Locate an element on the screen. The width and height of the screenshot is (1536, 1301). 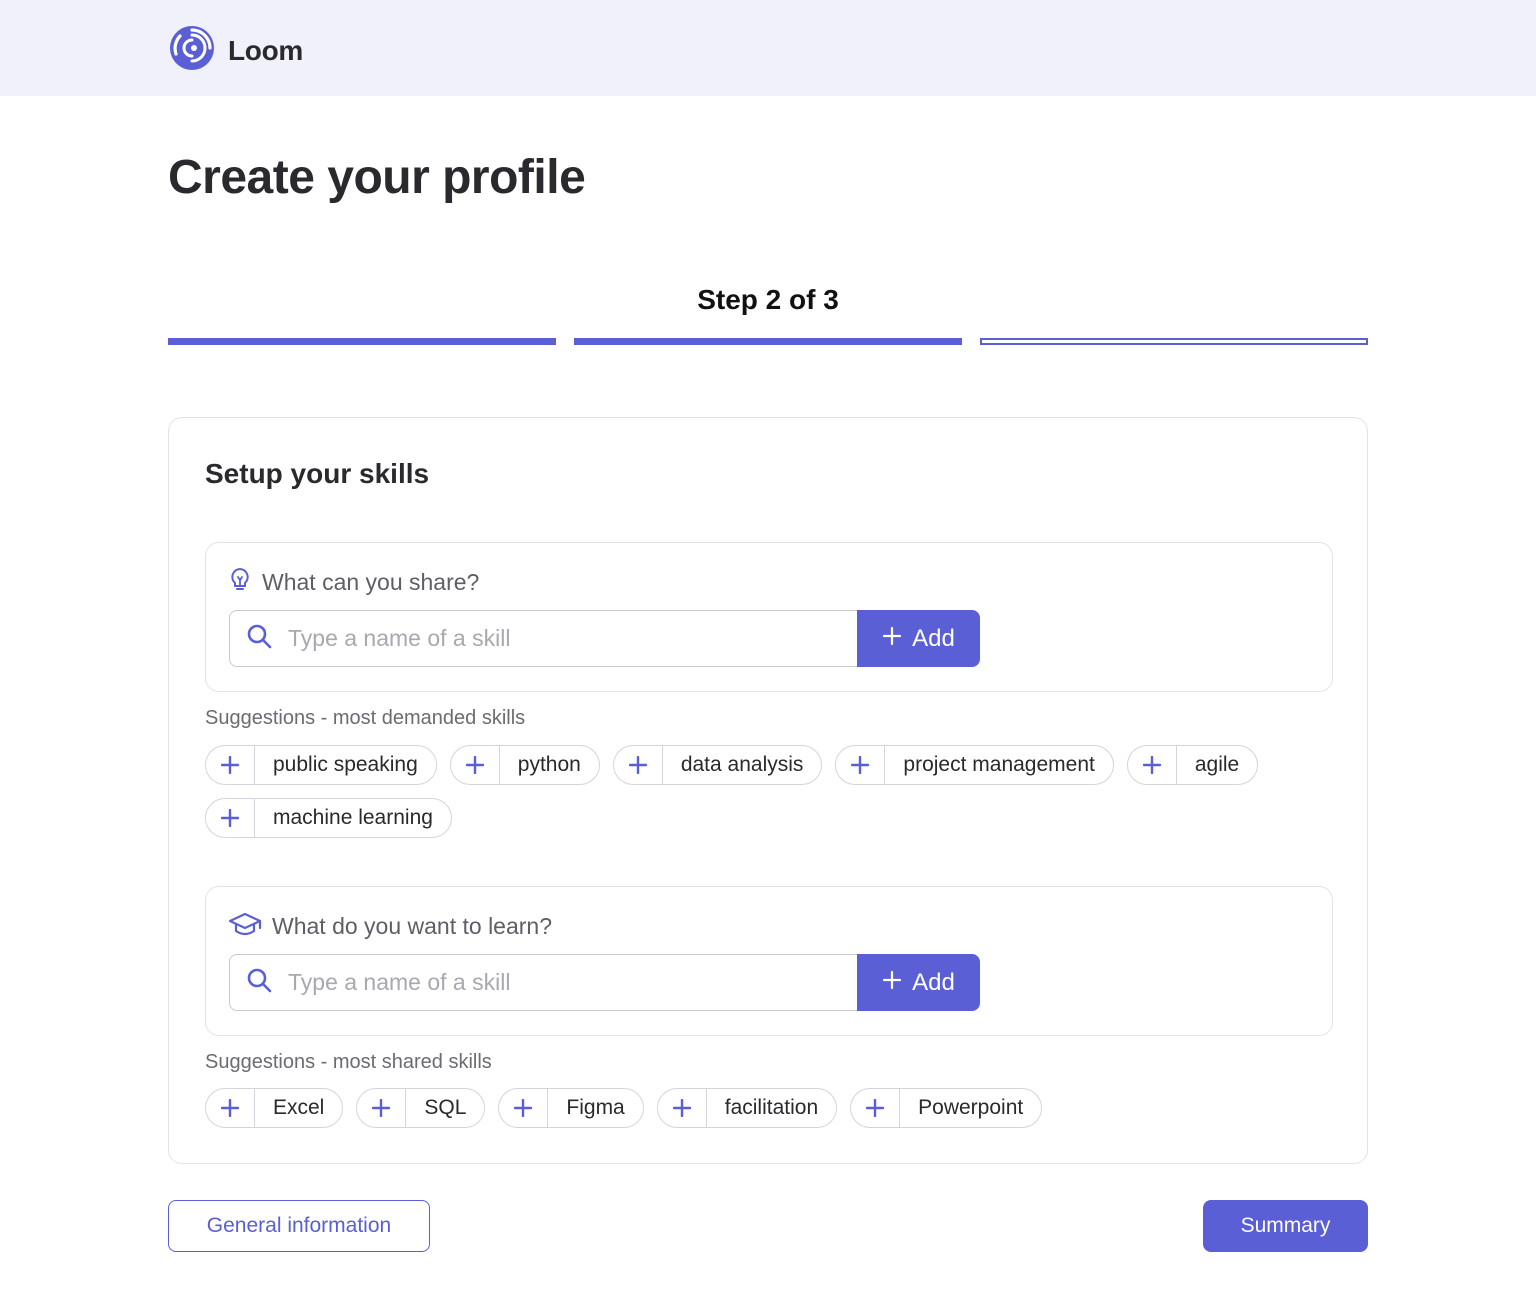
suggestion-chip: machine learning is located at coordinates (328, 818).